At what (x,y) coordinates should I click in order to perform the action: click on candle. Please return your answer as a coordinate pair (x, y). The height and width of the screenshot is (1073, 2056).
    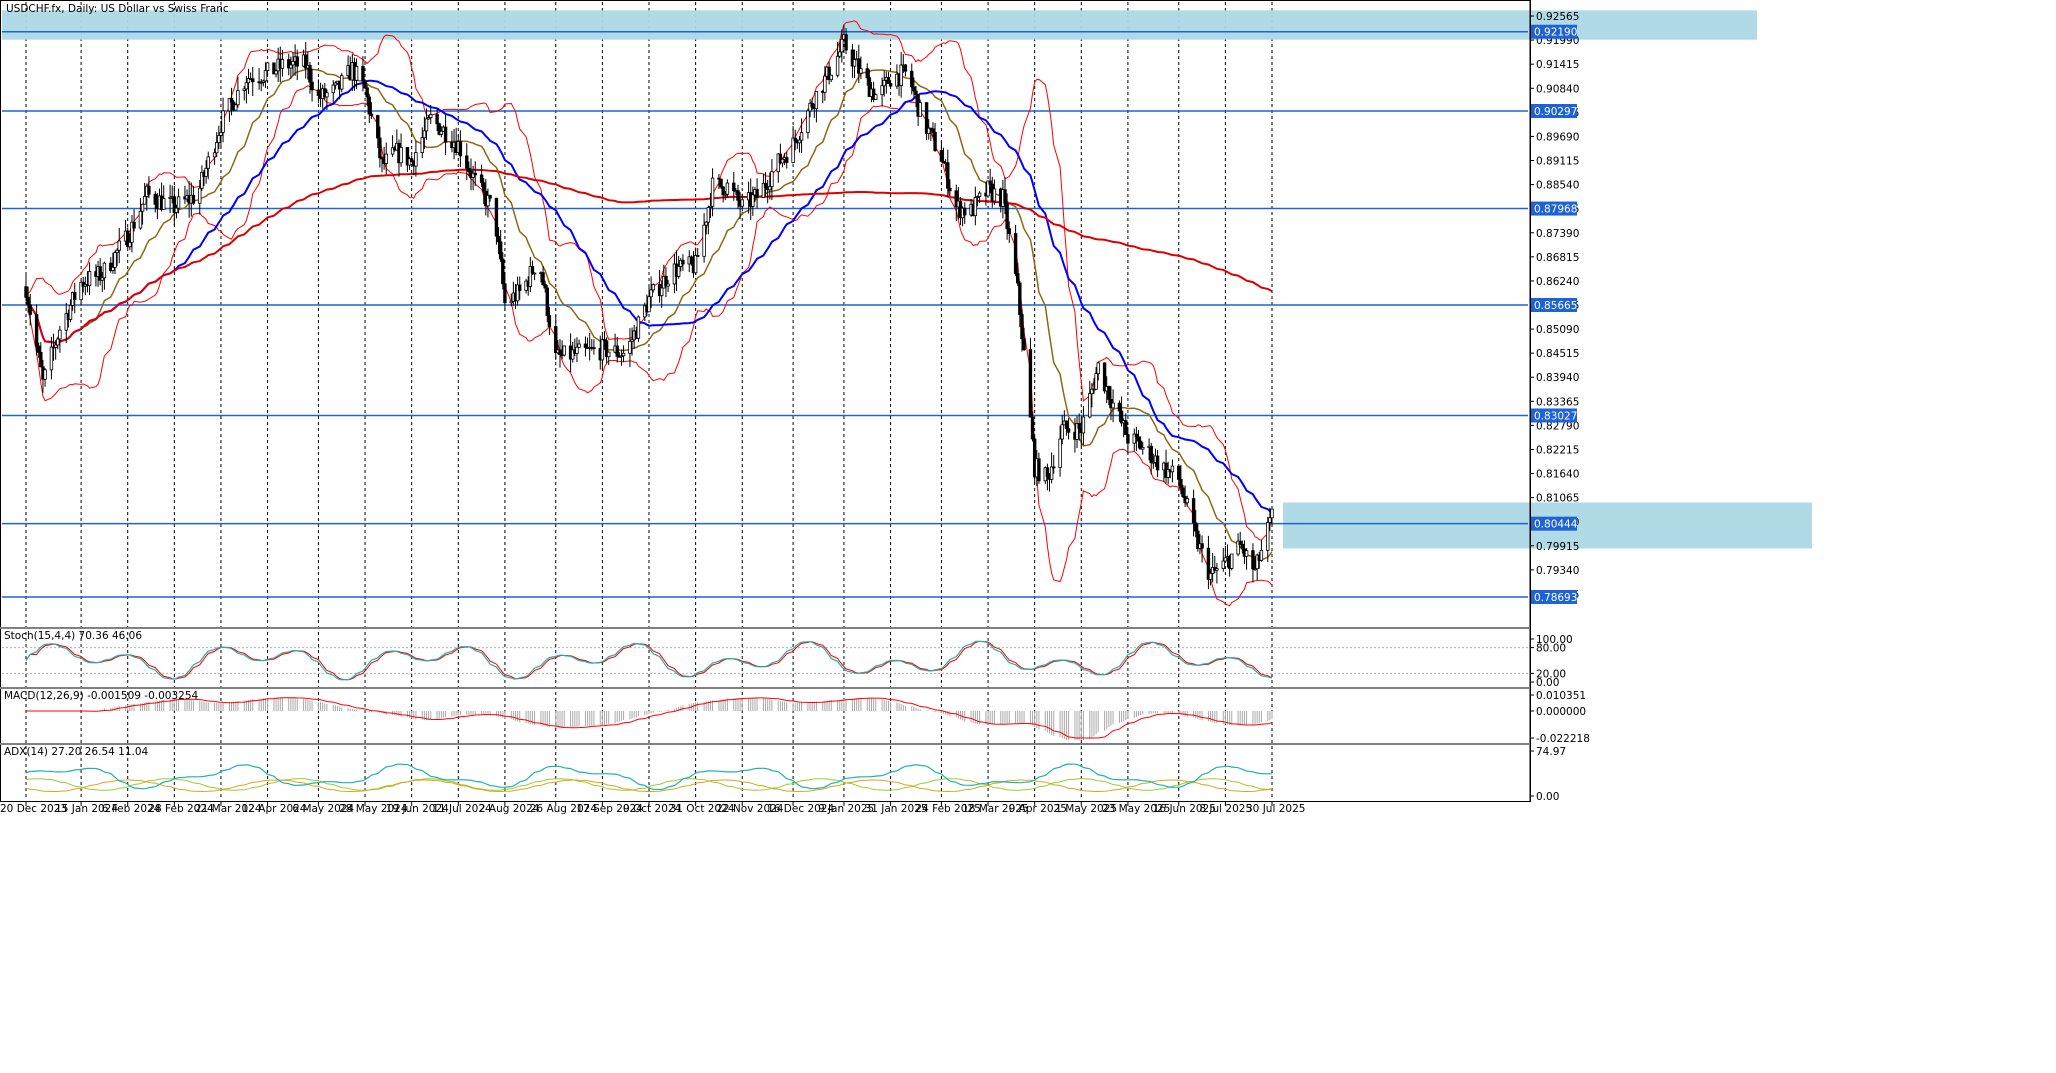
    Looking at the image, I should click on (1232, 562).